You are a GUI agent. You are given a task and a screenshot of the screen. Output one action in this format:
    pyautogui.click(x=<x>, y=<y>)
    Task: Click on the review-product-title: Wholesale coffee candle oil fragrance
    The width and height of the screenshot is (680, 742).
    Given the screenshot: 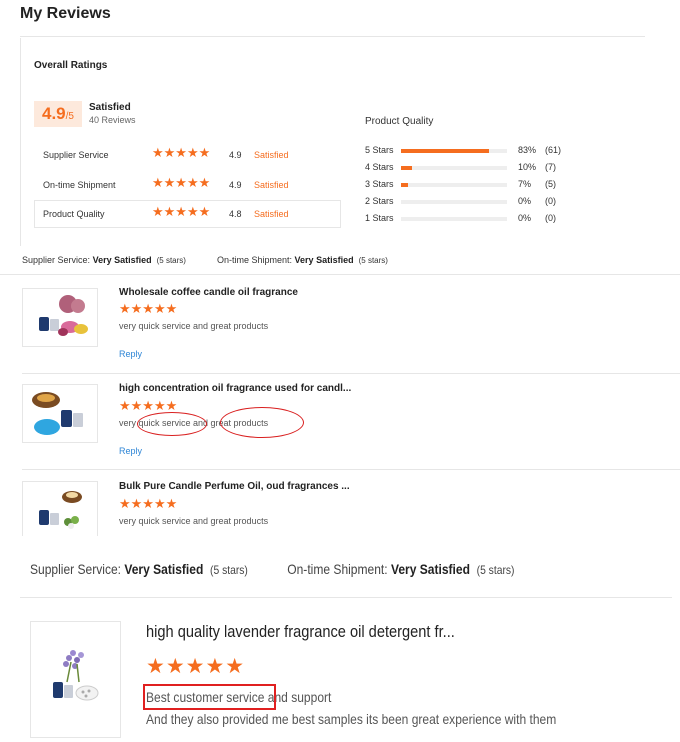 What is the action you would take?
    pyautogui.click(x=208, y=292)
    